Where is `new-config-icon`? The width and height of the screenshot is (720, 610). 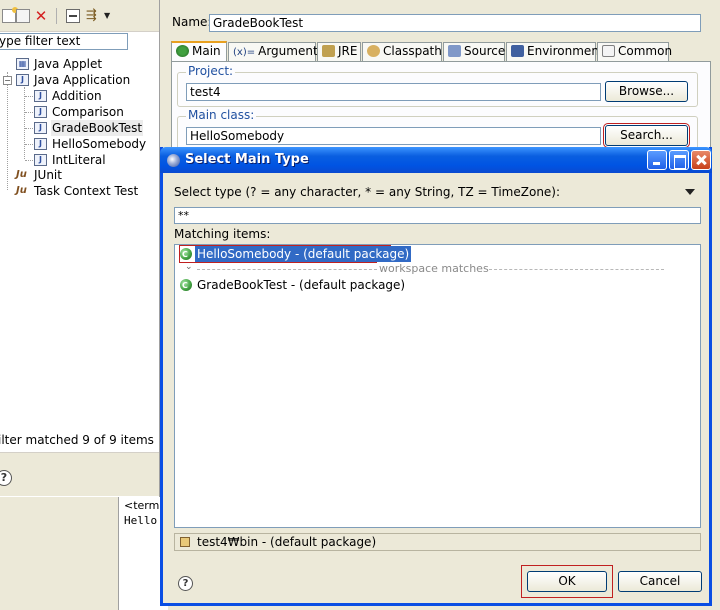
new-config-icon is located at coordinates (10, 15).